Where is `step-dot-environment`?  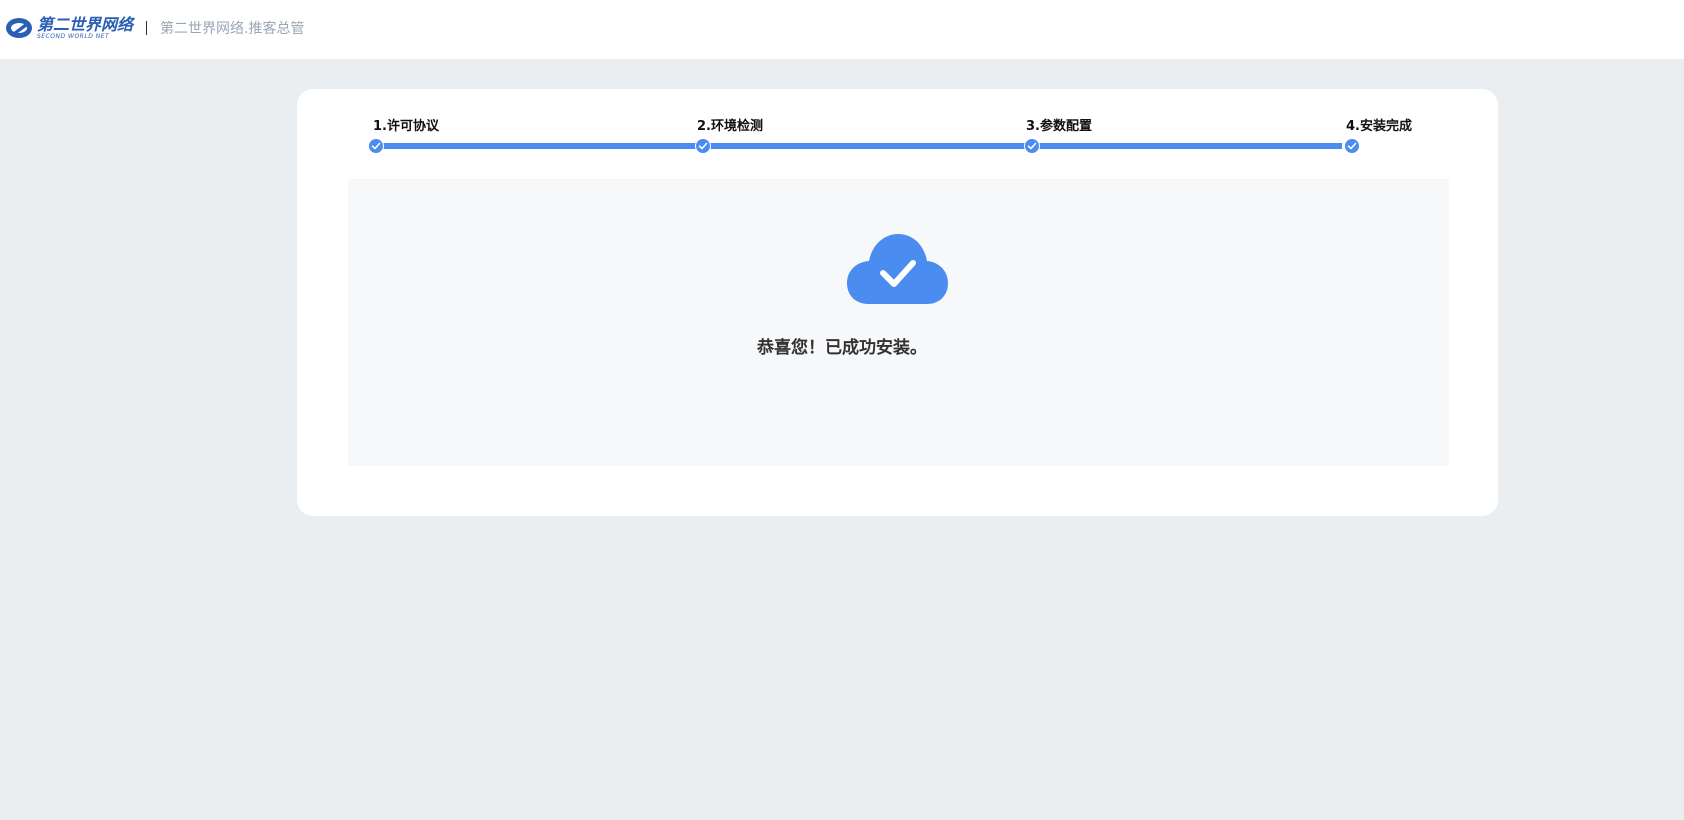 step-dot-environment is located at coordinates (703, 146).